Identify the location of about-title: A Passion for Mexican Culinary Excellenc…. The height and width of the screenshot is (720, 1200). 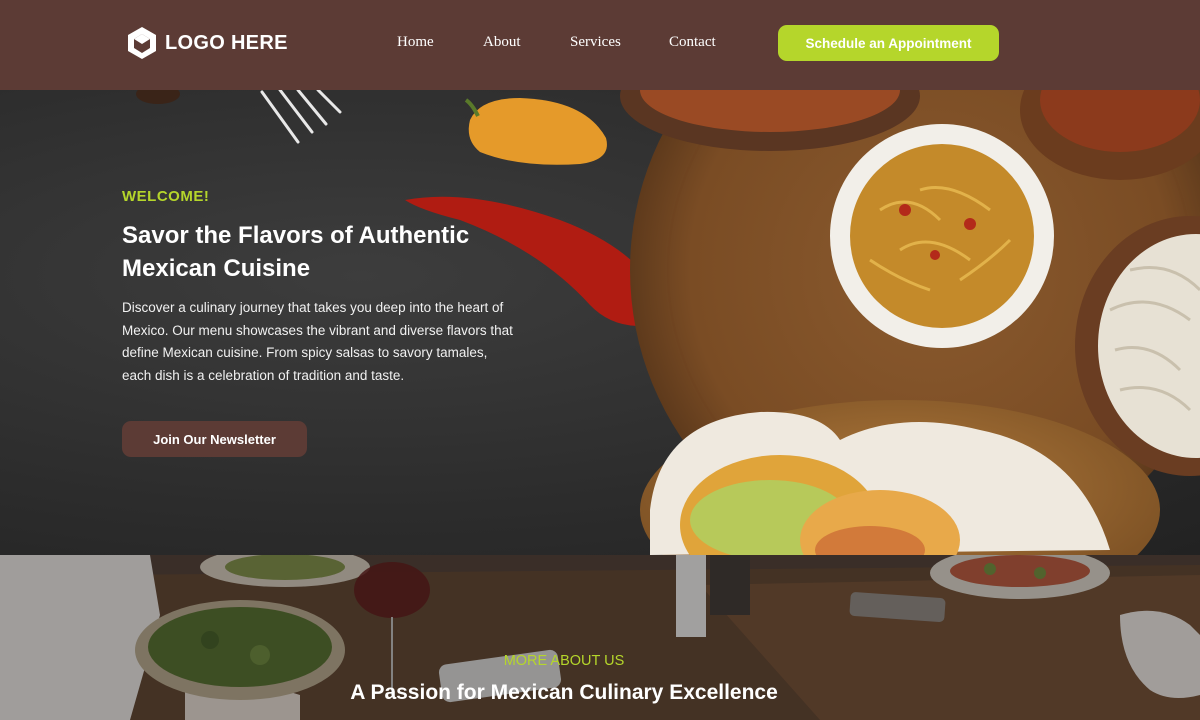
(564, 692).